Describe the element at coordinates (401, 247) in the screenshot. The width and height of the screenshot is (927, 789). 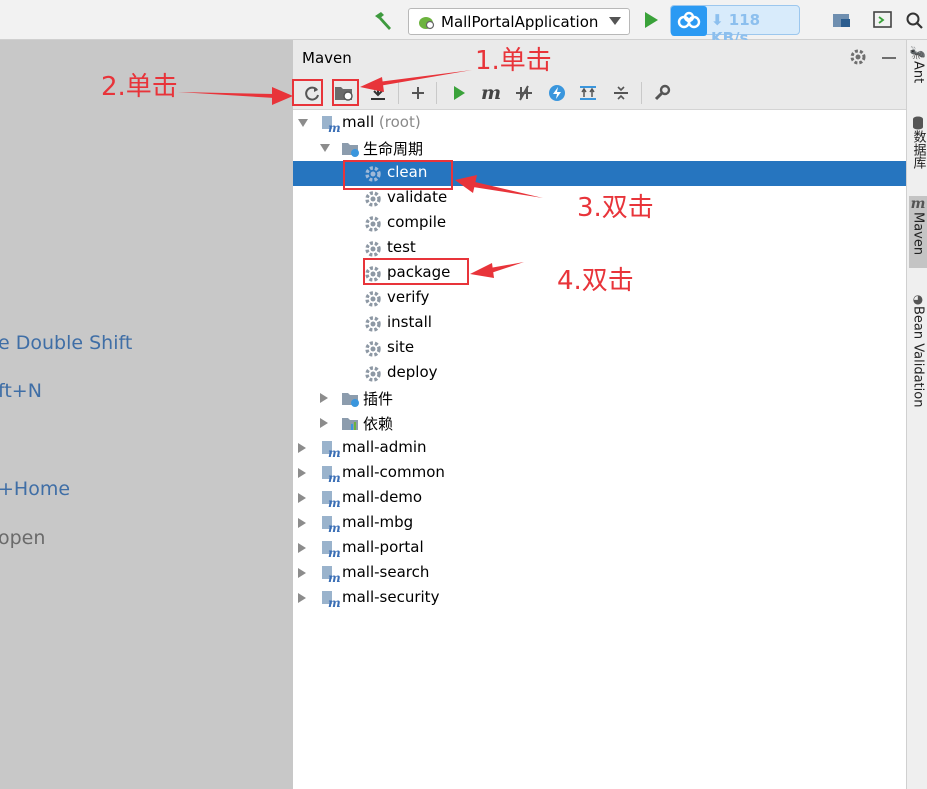
I see `tree-label: test` at that location.